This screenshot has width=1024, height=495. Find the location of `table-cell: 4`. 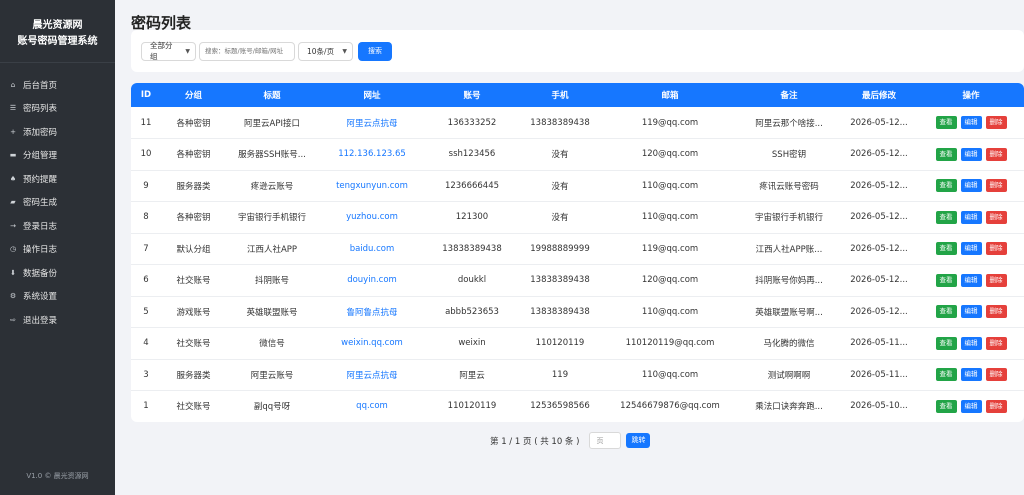

table-cell: 4 is located at coordinates (146, 343).